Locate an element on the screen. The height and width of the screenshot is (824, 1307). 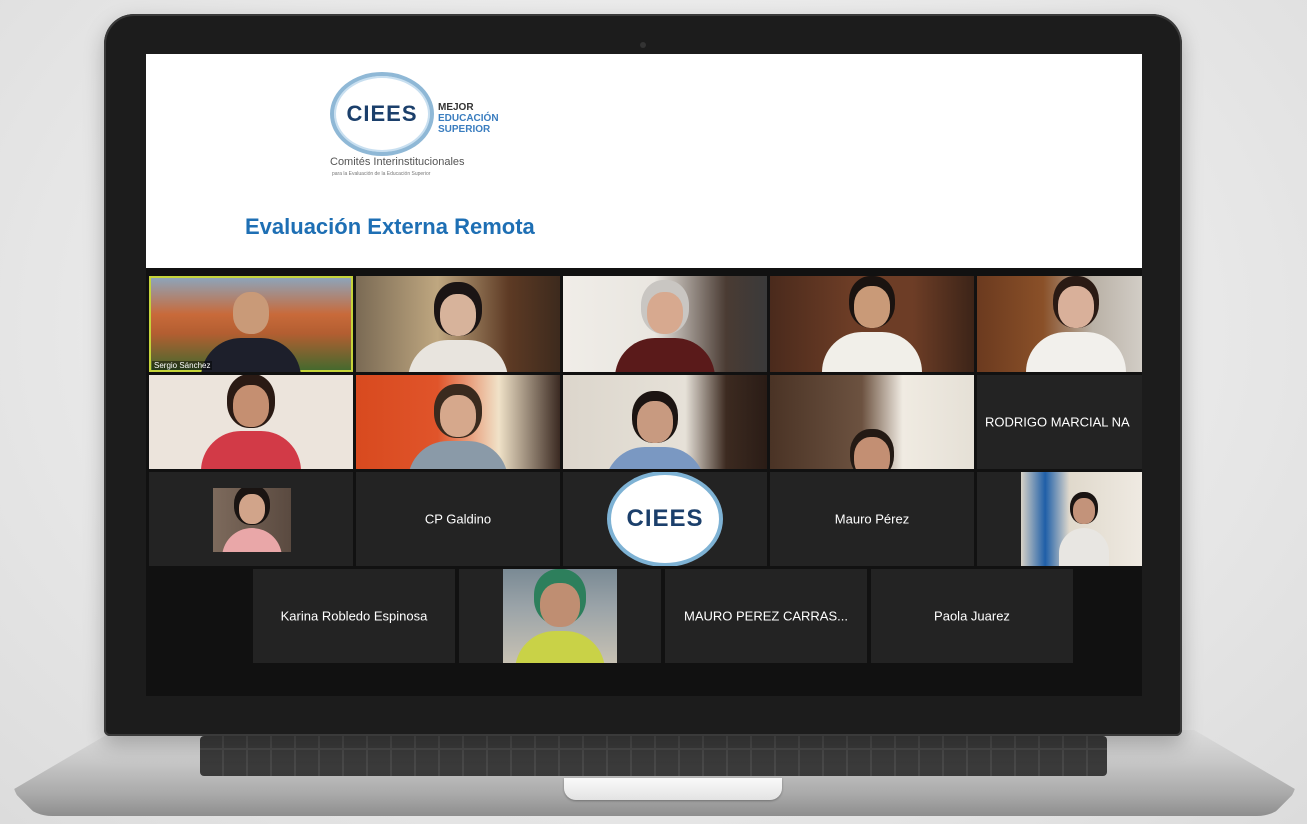
ciees-avatar: CIEES is located at coordinates (665, 519).